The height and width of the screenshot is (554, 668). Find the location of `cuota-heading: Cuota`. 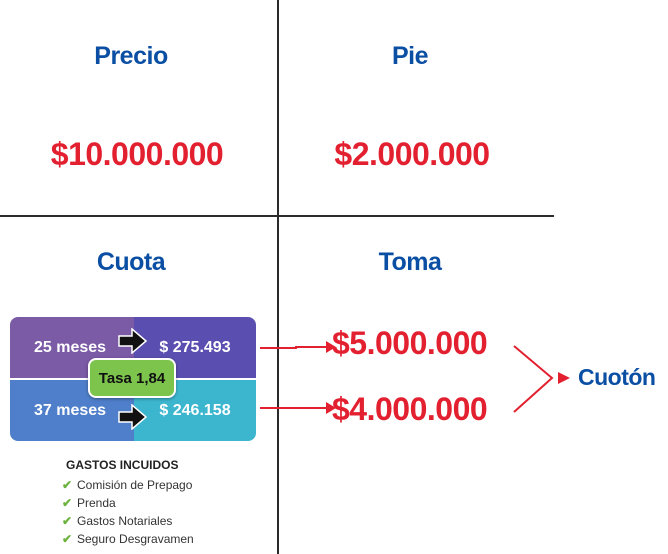

cuota-heading: Cuota is located at coordinates (131, 262).